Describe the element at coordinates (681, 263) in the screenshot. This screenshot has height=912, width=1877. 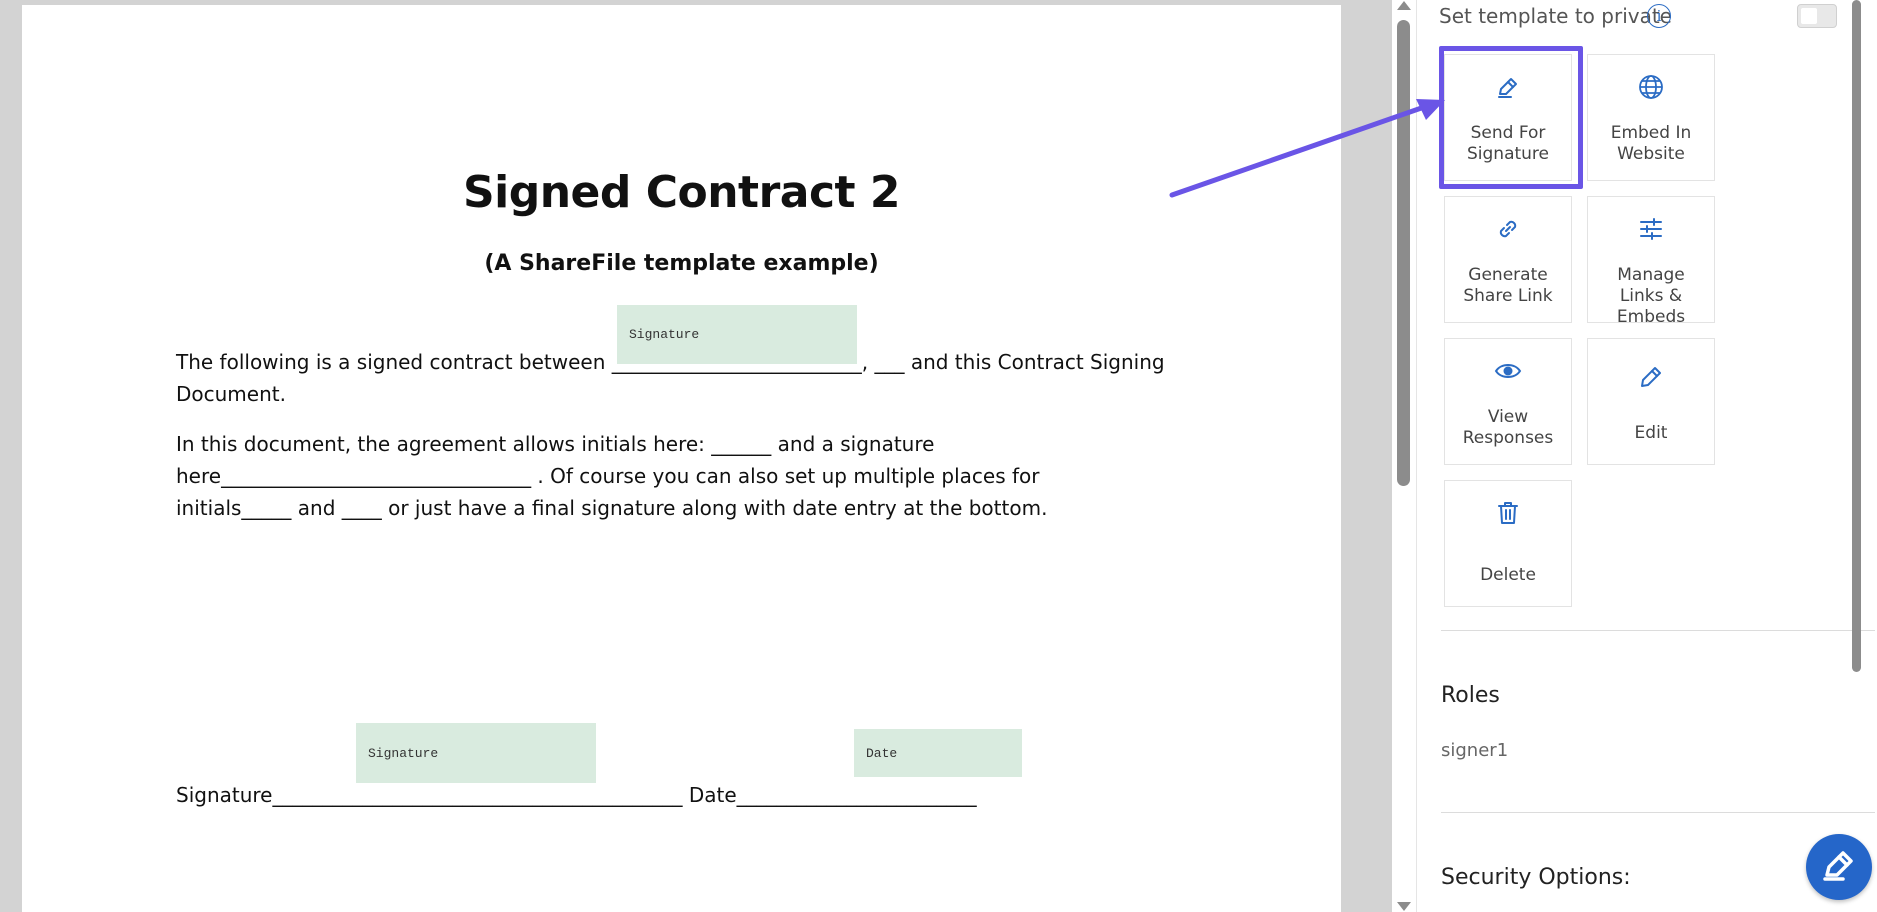
I see `document-subtitle: (A ShareFile template example)` at that location.